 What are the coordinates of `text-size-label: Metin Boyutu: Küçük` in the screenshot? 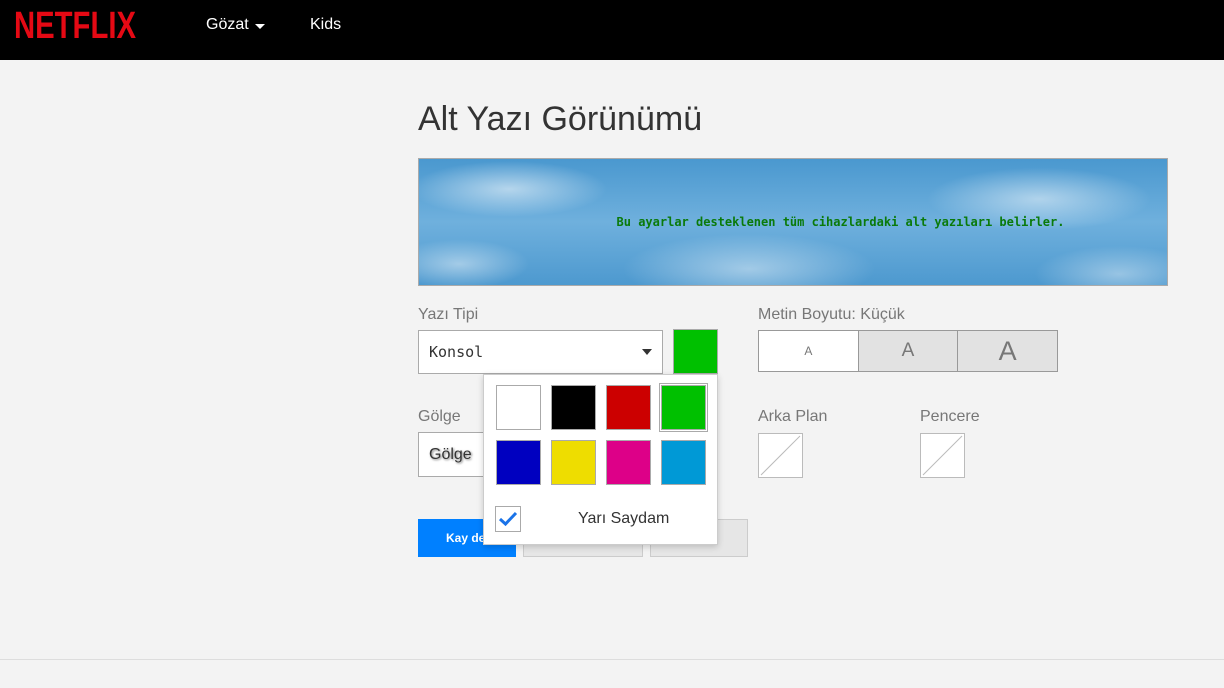 It's located at (831, 314).